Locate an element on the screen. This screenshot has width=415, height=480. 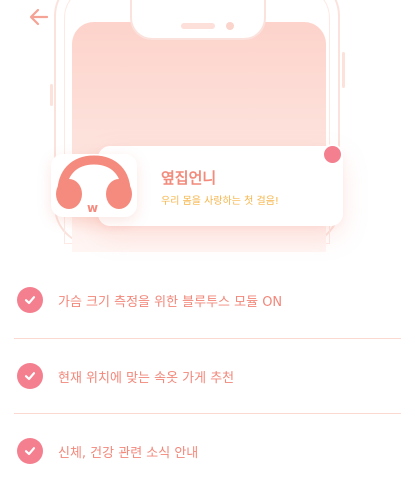
feature-item-store: 현재 위치에 맞는 속옷 가게 추천 is located at coordinates (209, 376).